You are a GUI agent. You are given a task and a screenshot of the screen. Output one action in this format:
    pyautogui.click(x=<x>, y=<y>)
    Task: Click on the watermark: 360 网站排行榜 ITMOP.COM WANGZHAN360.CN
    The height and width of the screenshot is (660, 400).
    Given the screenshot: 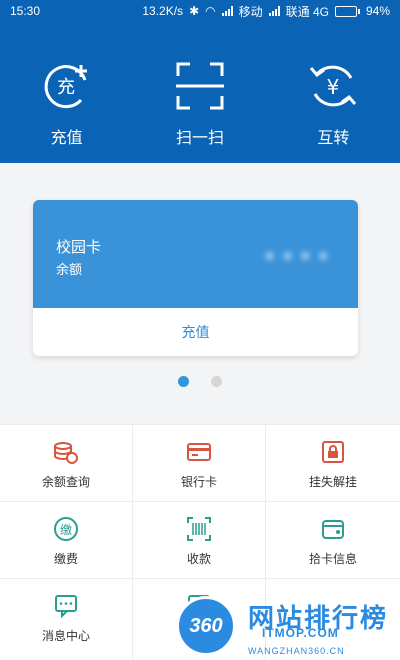 What is the action you would take?
    pyautogui.click(x=288, y=626)
    